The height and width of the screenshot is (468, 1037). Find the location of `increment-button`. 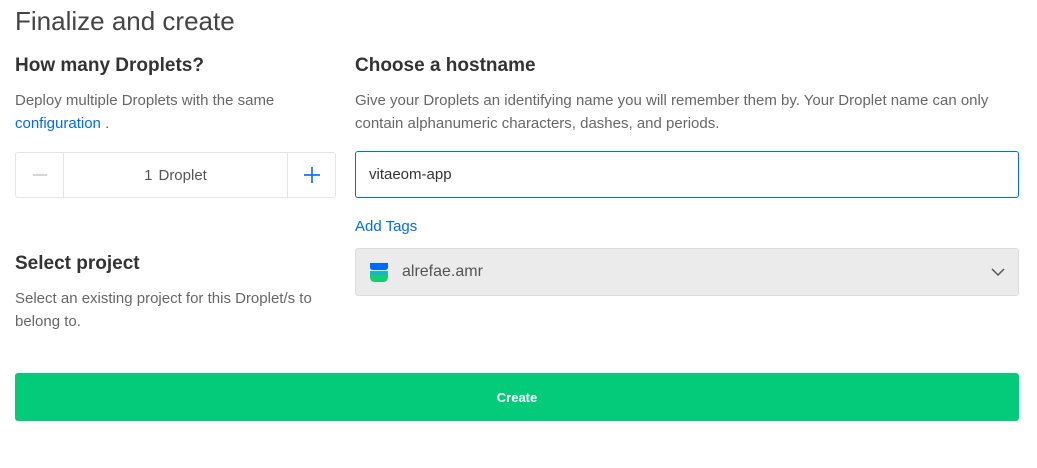

increment-button is located at coordinates (311, 175).